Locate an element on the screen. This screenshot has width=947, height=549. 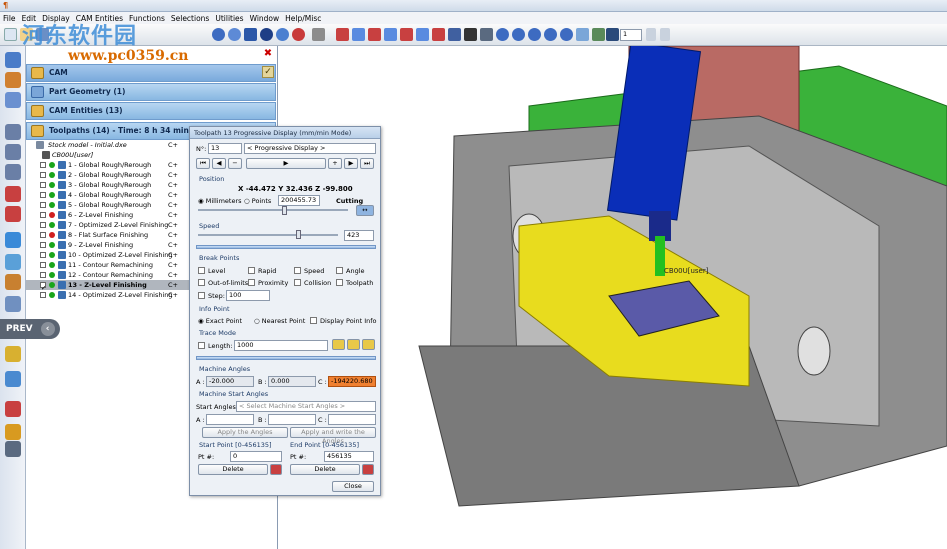
start-angles-select: < Select Machine Start Angles > is located at coordinates (306, 406).